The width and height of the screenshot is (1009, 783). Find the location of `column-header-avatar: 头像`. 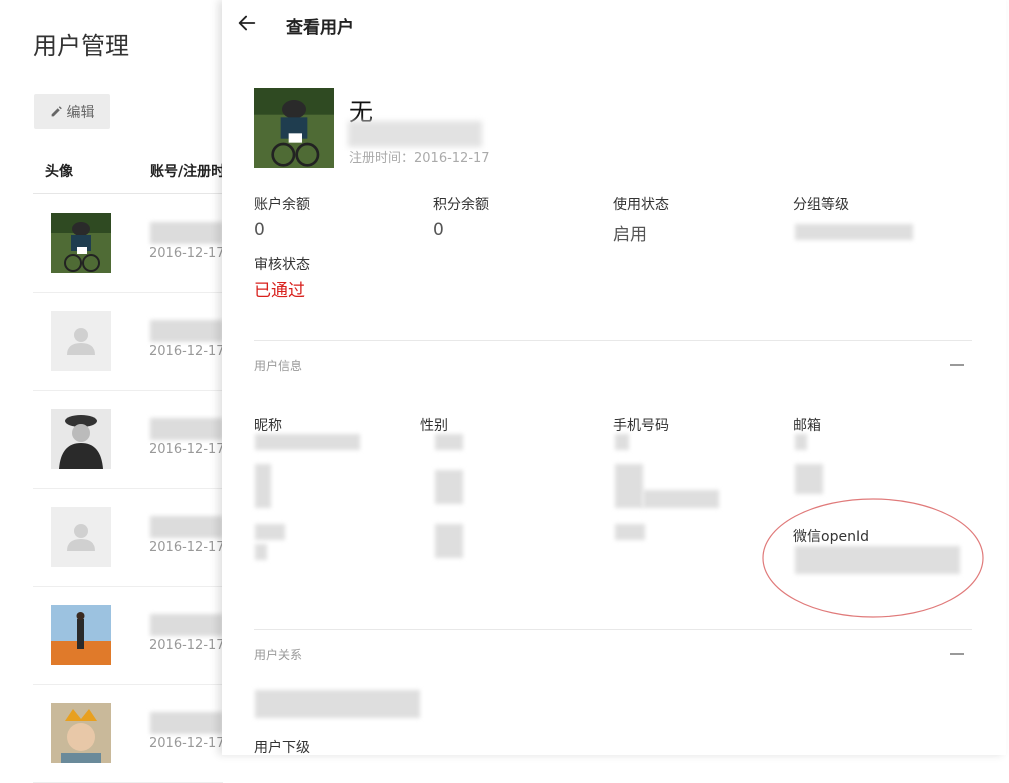

column-header-avatar: 头像 is located at coordinates (59, 172).